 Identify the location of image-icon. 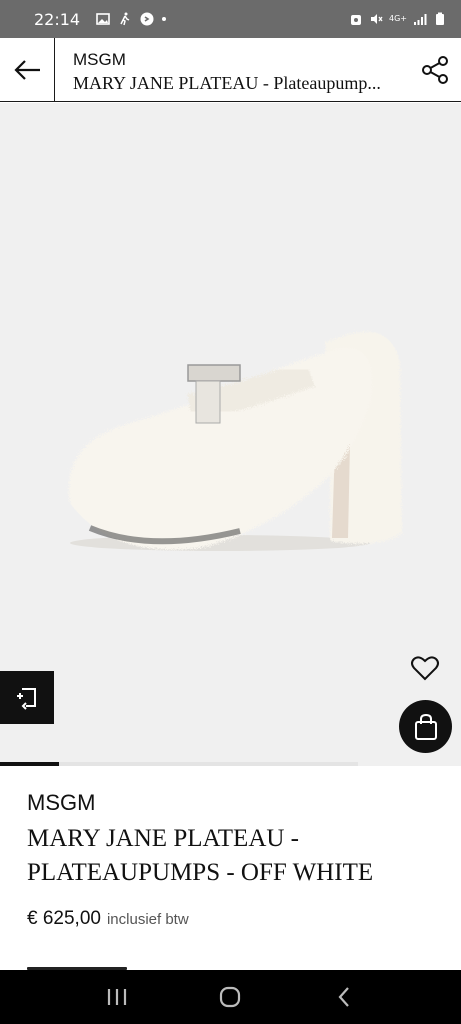
(103, 19).